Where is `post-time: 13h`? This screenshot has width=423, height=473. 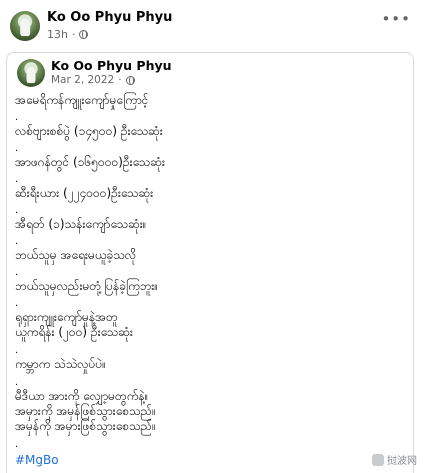 post-time: 13h is located at coordinates (57, 34).